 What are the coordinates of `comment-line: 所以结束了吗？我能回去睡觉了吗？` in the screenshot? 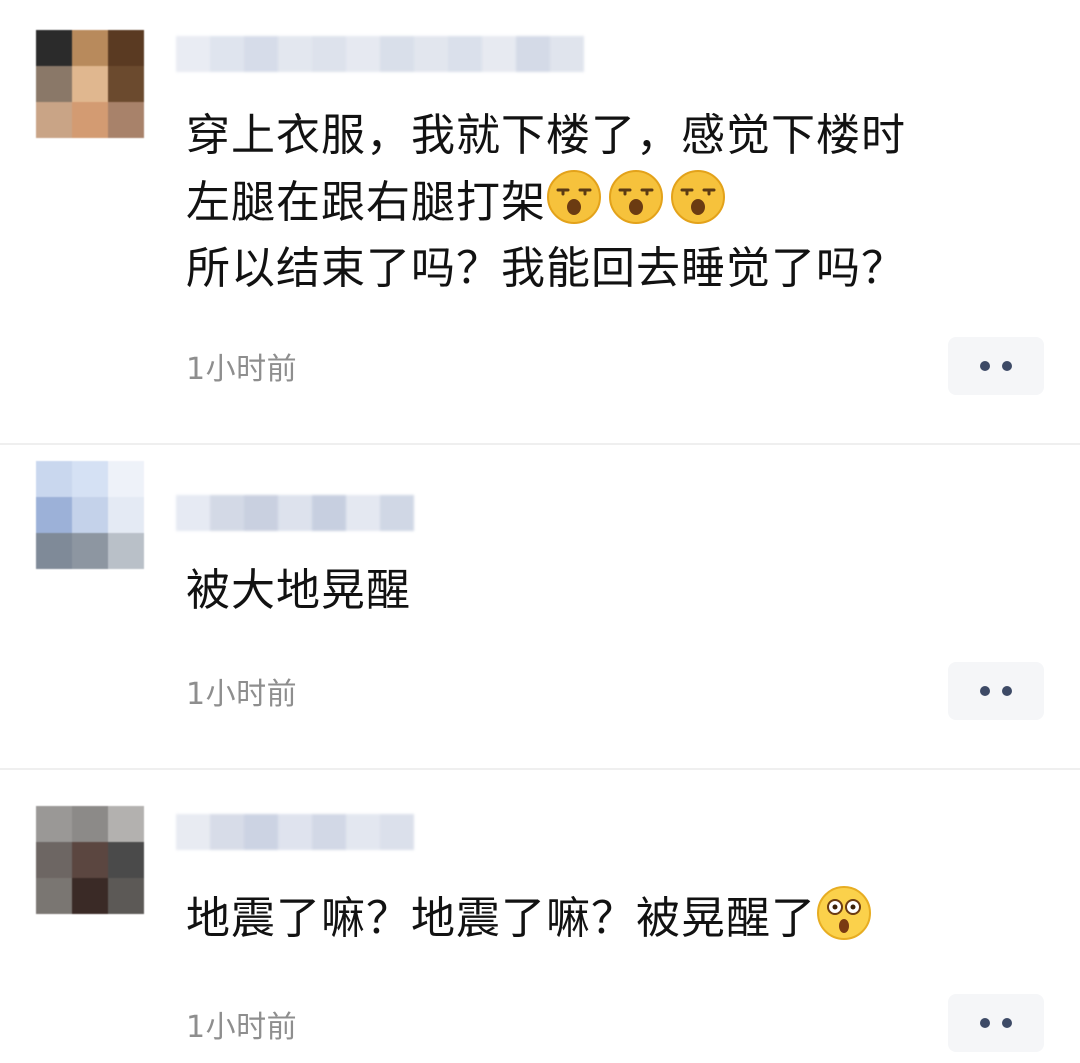 It's located at (546, 268).